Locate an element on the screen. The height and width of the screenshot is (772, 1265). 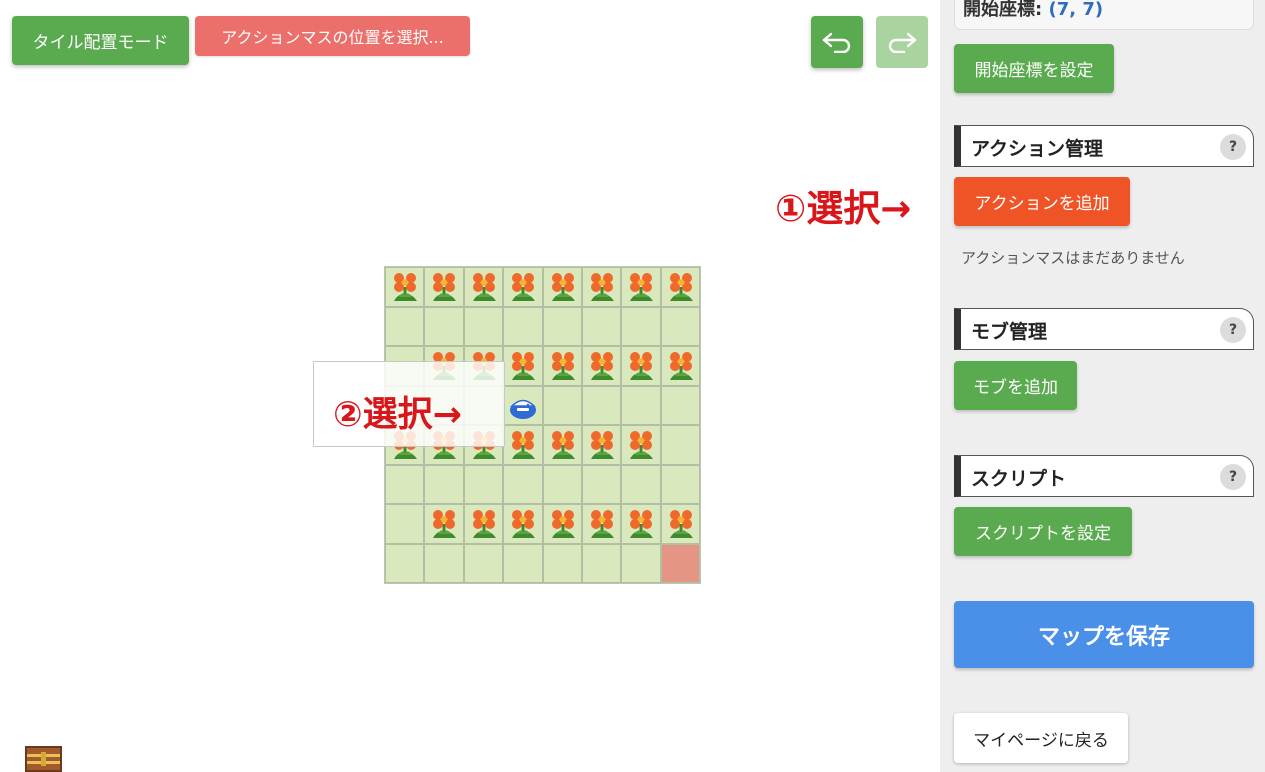
redo-button is located at coordinates (902, 42).